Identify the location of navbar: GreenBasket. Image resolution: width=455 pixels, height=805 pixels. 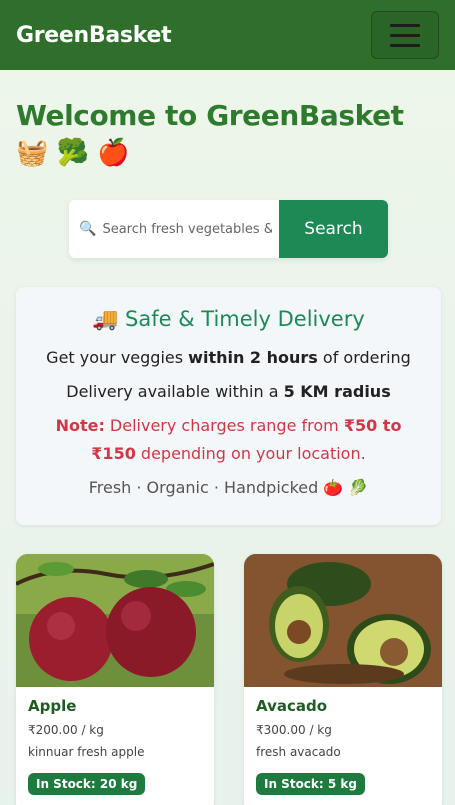
(227, 35).